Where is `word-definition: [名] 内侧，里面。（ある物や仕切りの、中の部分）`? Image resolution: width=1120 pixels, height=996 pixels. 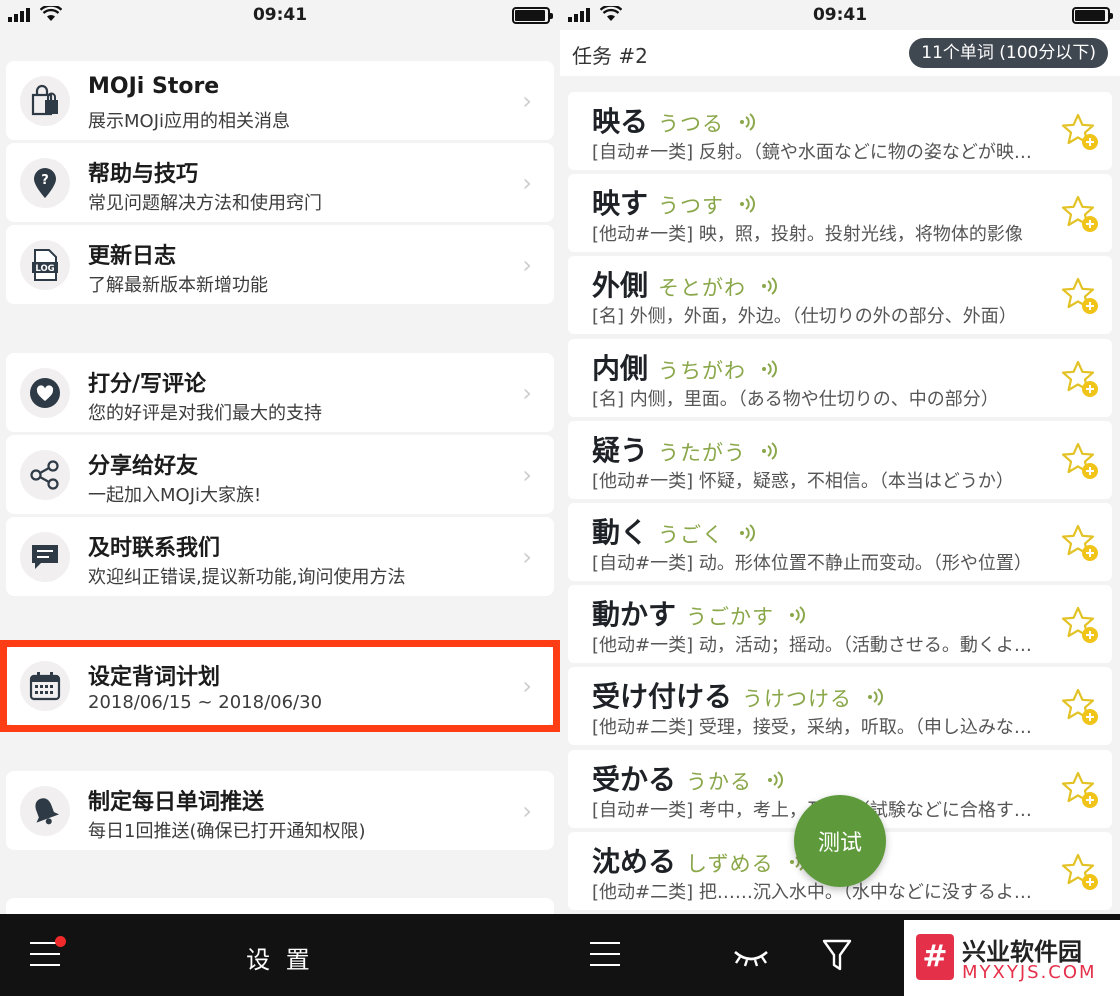
word-definition: [名] 内侧，里面。（ある物や仕切りの、中の部分） is located at coordinates (795, 399).